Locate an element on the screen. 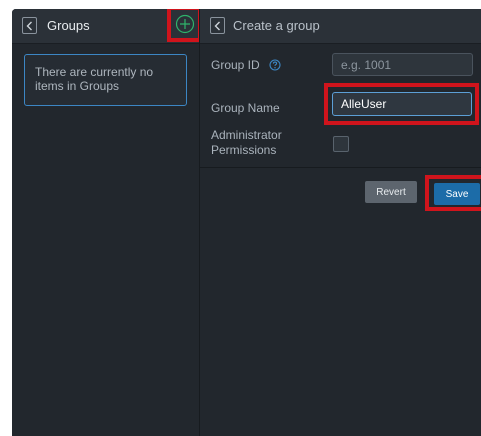  groups-header: Groups is located at coordinates (107, 26).